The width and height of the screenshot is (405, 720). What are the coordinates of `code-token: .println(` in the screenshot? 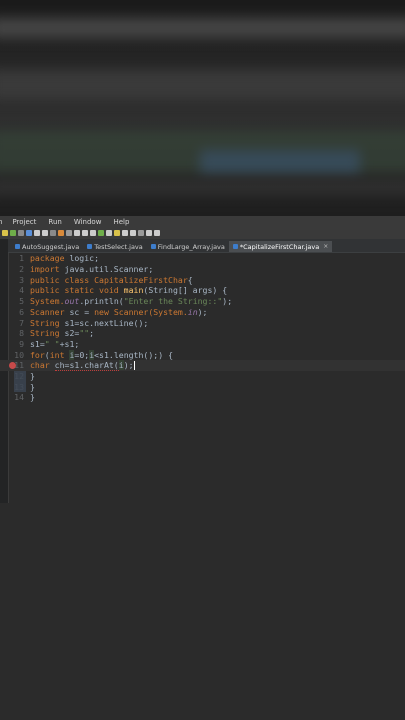 It's located at (101, 301).